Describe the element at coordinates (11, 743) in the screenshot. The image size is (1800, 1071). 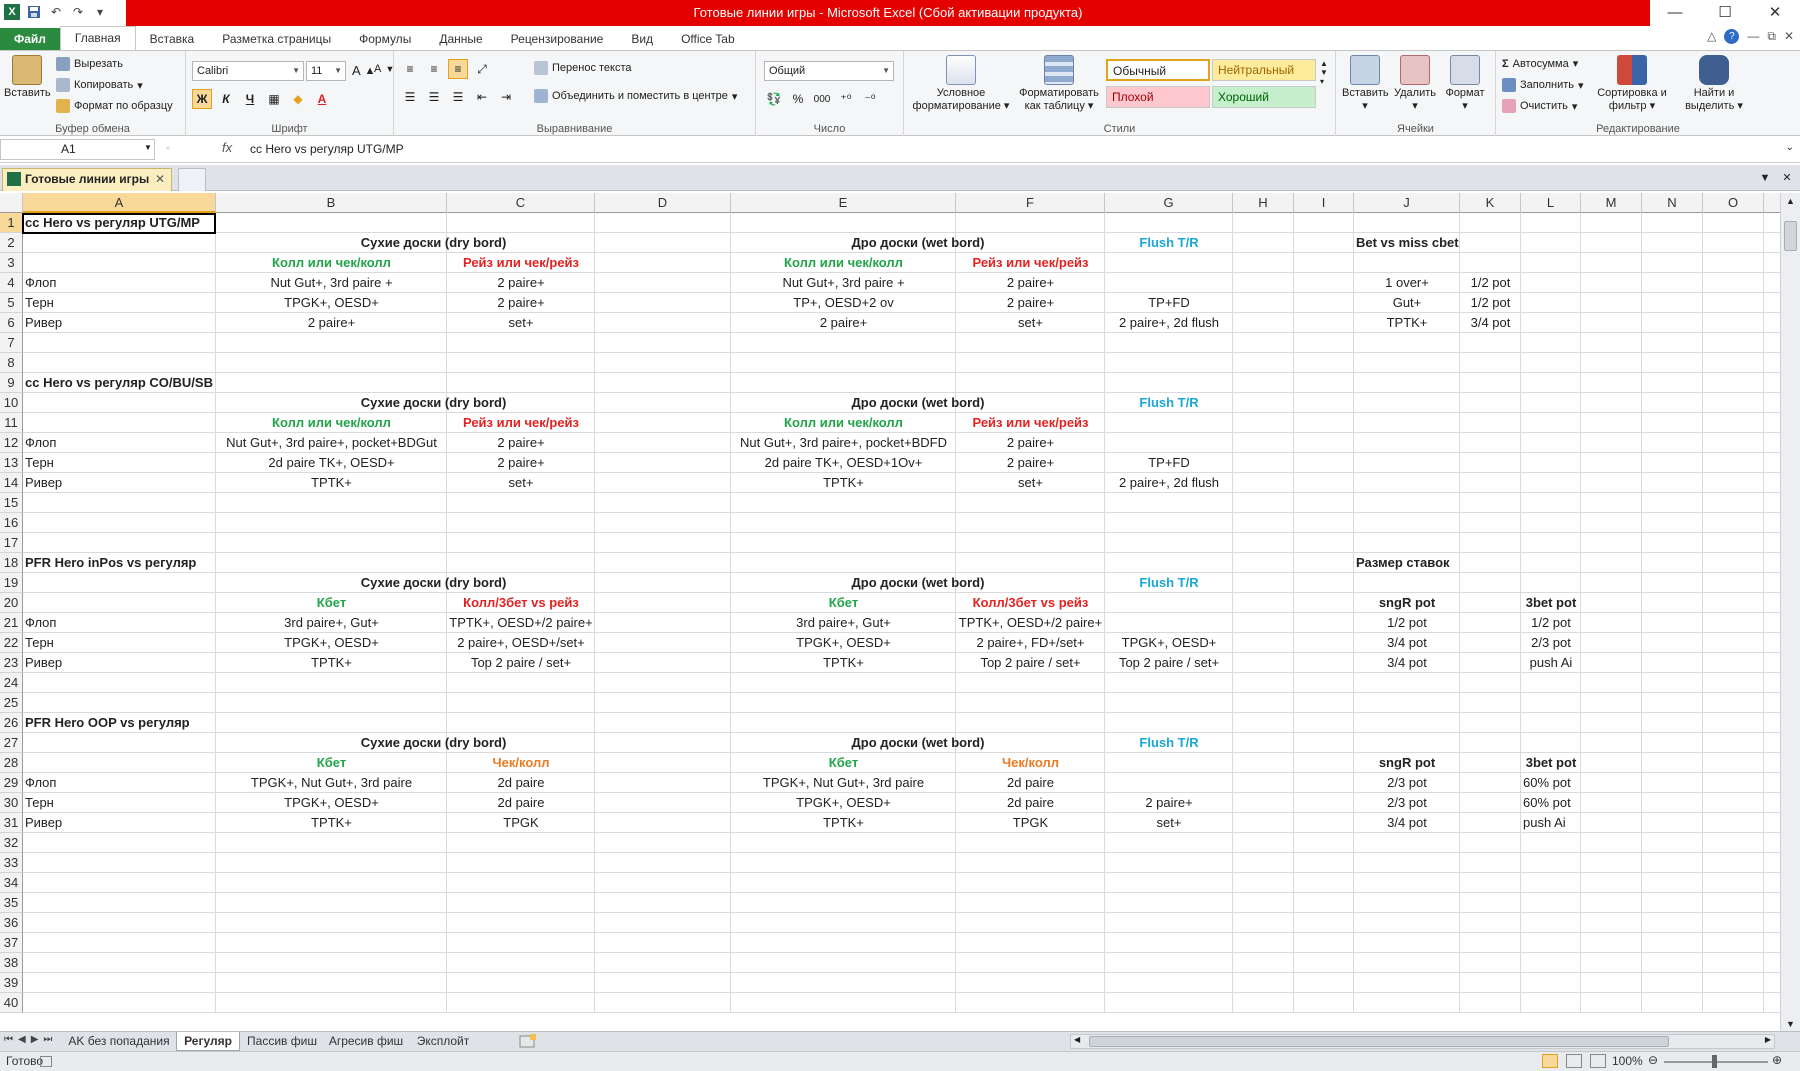
I see `row-header: 27` at that location.